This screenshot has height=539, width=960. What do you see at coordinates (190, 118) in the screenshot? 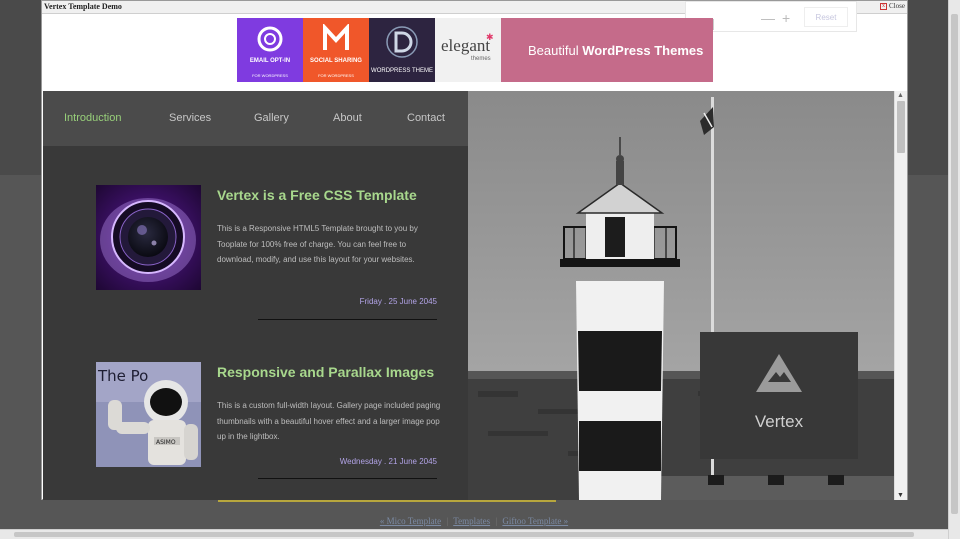
I see `nav-services: Services` at bounding box center [190, 118].